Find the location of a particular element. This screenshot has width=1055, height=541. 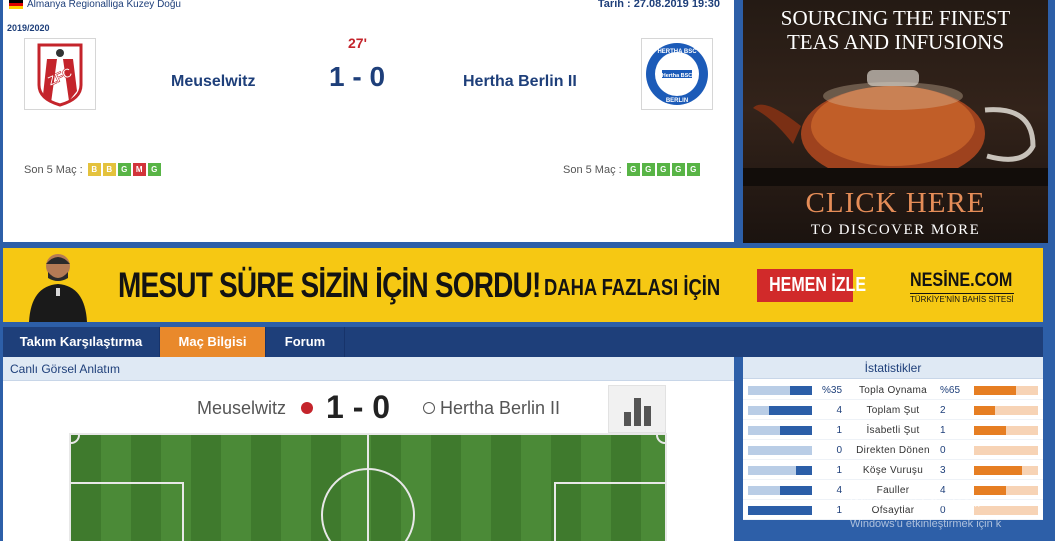

stat-label: İsabetli Şut is located at coordinates (893, 430).